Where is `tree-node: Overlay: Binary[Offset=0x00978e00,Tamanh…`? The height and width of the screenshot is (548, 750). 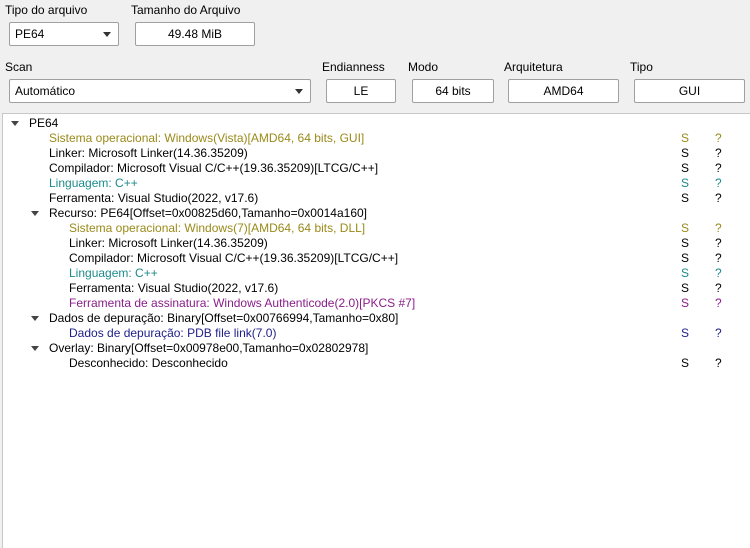
tree-node: Overlay: Binary[Offset=0x00978e00,Tamanh… is located at coordinates (376, 348).